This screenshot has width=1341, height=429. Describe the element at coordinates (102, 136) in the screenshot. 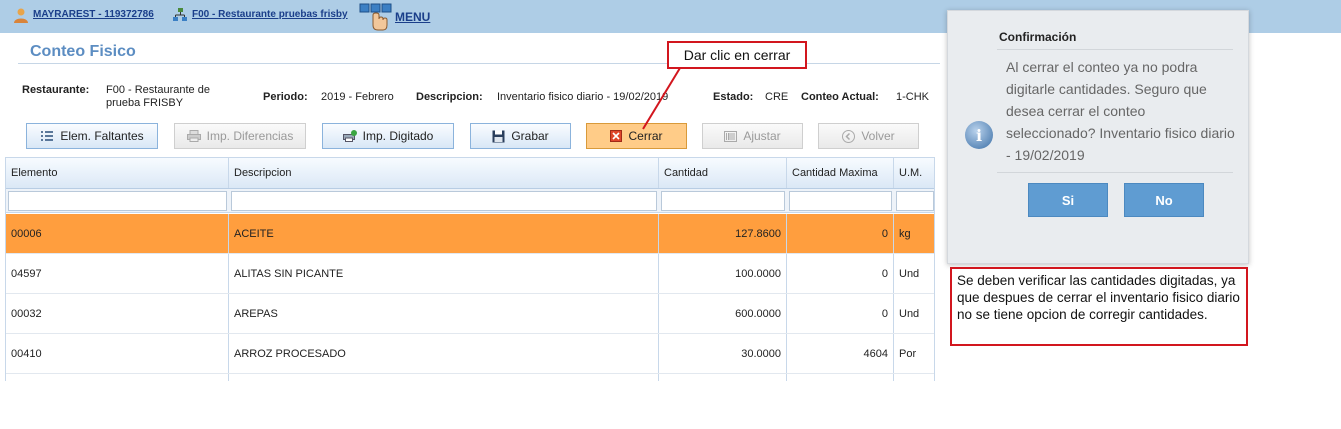

I see `elem-faltantes-label: Elem. Faltantes` at that location.